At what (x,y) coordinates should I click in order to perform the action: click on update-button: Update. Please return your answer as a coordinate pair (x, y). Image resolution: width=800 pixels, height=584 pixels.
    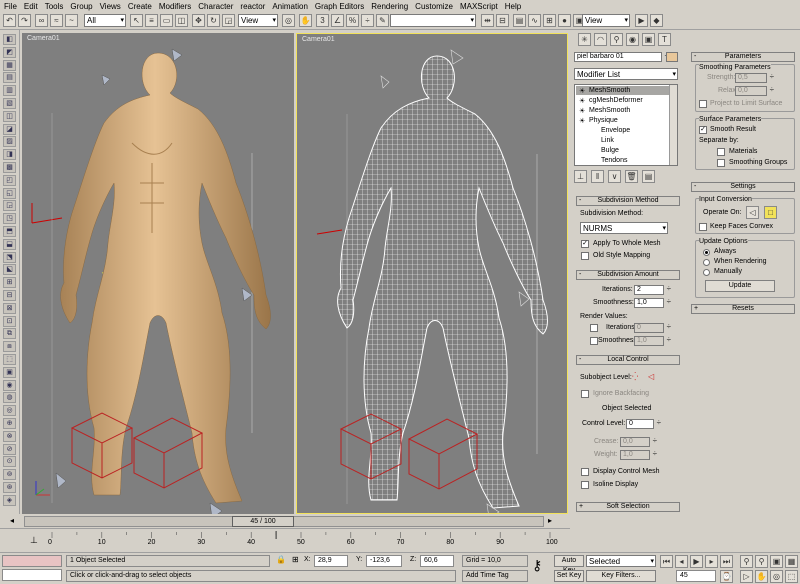
    Looking at the image, I should click on (740, 286).